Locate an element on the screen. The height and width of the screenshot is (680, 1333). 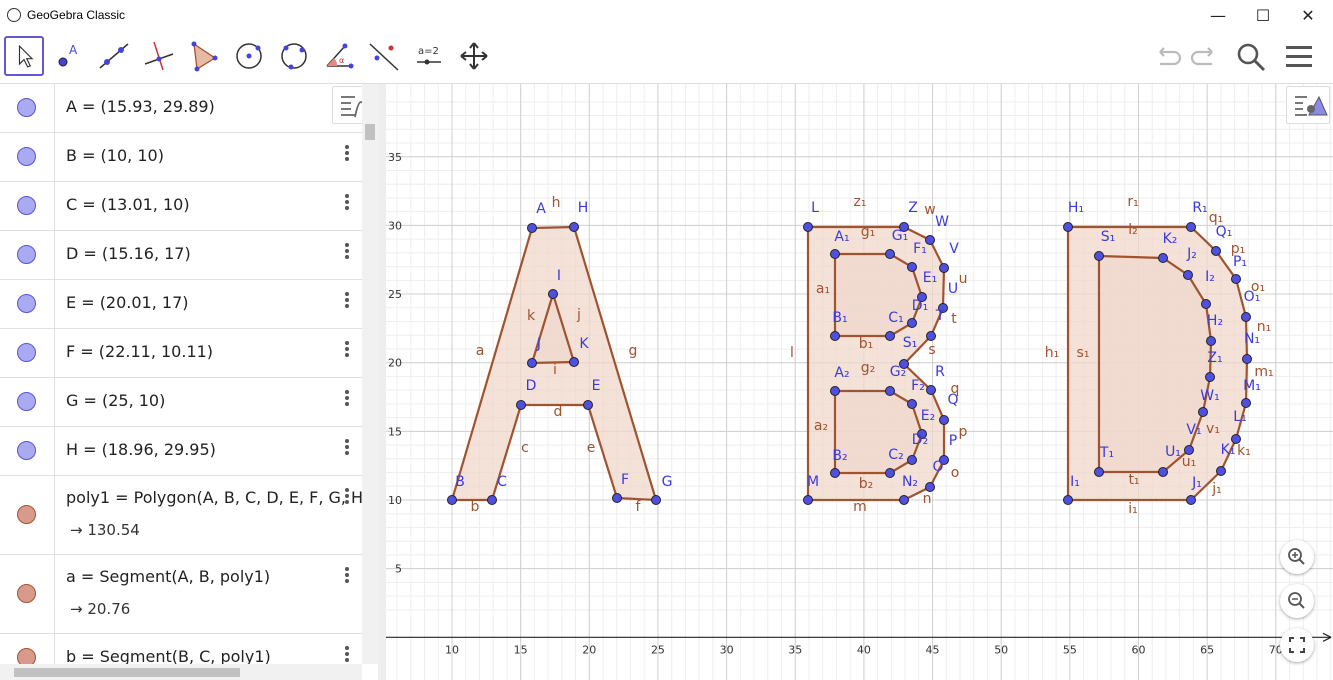
circle-three-points-tool-button is located at coordinates (294, 56).